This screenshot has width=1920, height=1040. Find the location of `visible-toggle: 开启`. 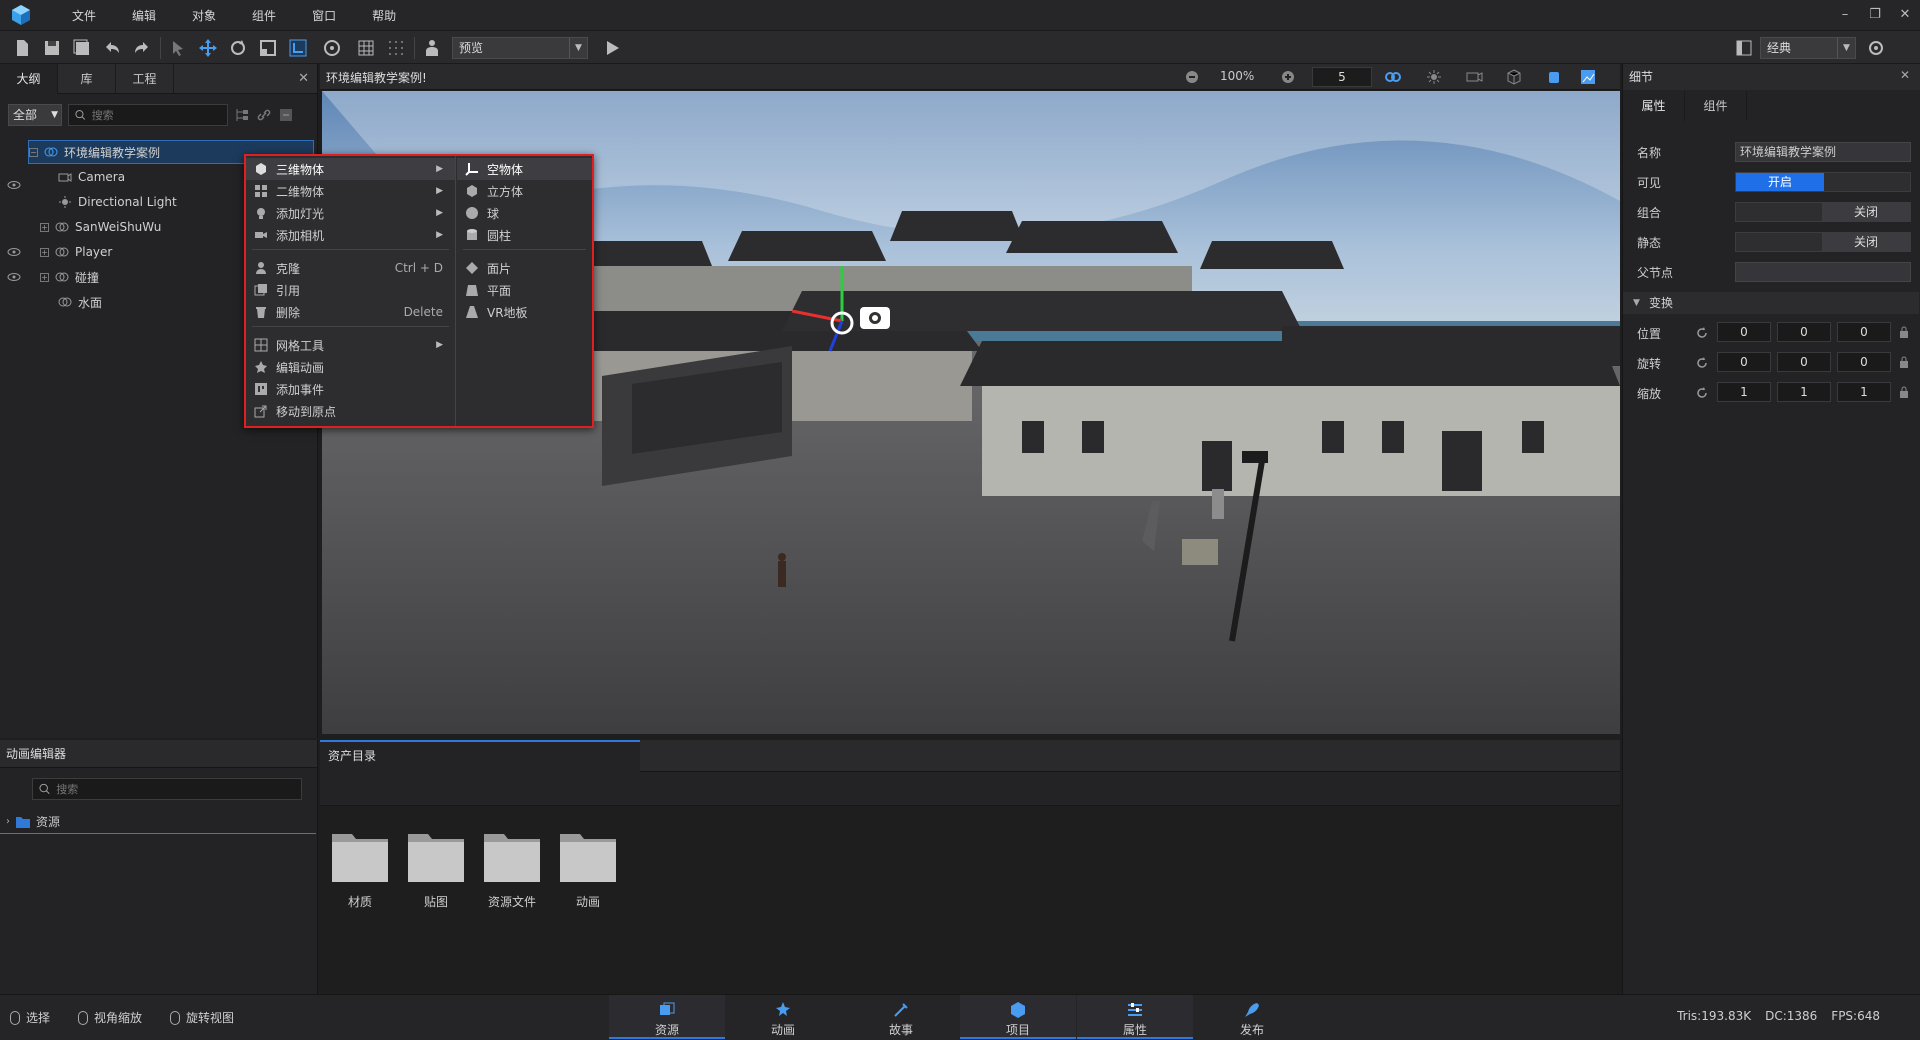

visible-toggle: 开启 is located at coordinates (1823, 182).